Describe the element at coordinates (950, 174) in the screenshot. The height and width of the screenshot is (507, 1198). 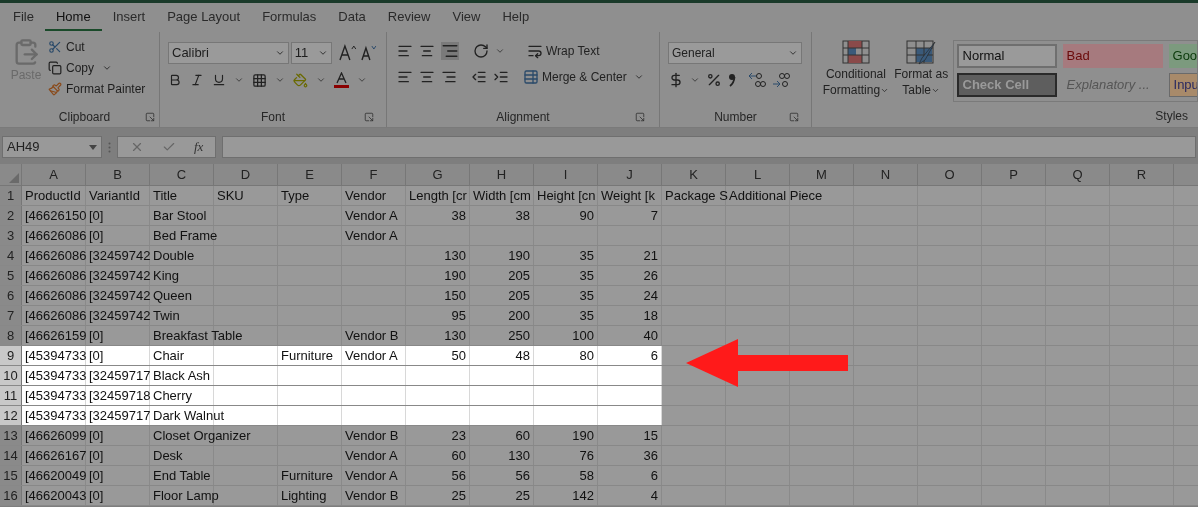
I see `column-header: O` at that location.